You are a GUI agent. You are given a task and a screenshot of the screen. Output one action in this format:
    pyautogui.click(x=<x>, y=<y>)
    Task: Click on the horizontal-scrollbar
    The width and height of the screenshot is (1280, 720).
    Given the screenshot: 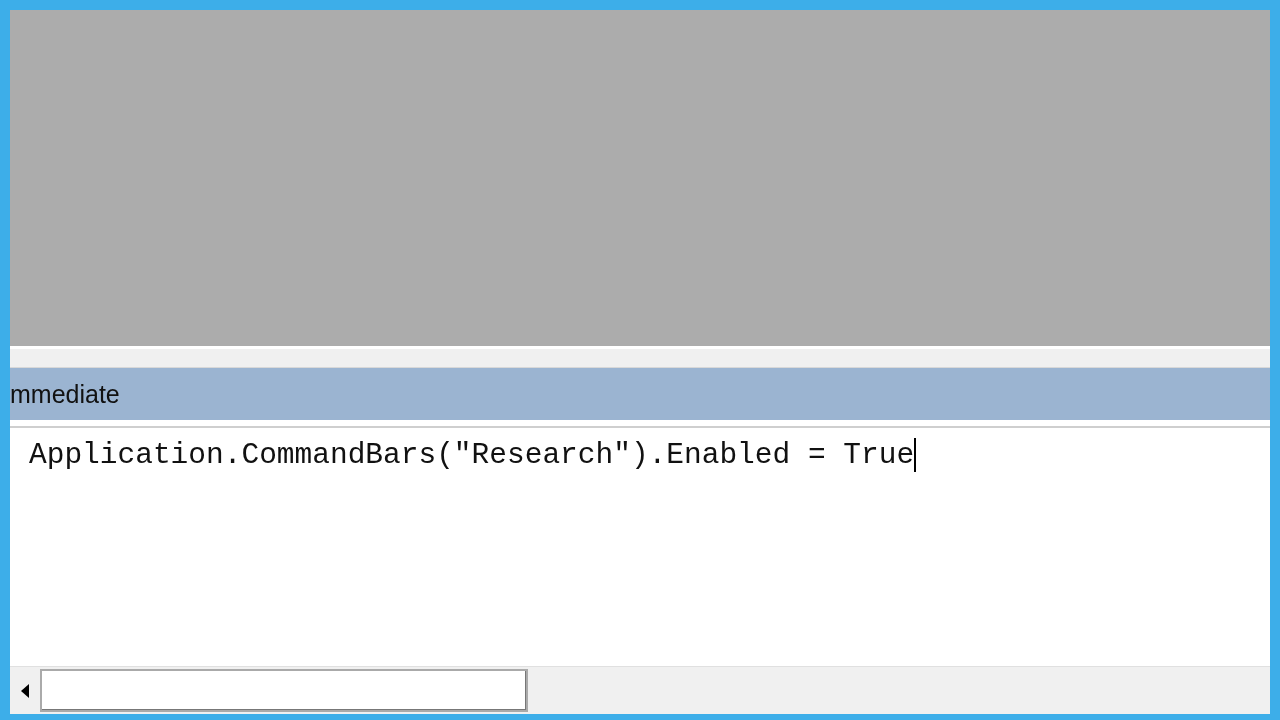 What is the action you would take?
    pyautogui.click(x=640, y=690)
    